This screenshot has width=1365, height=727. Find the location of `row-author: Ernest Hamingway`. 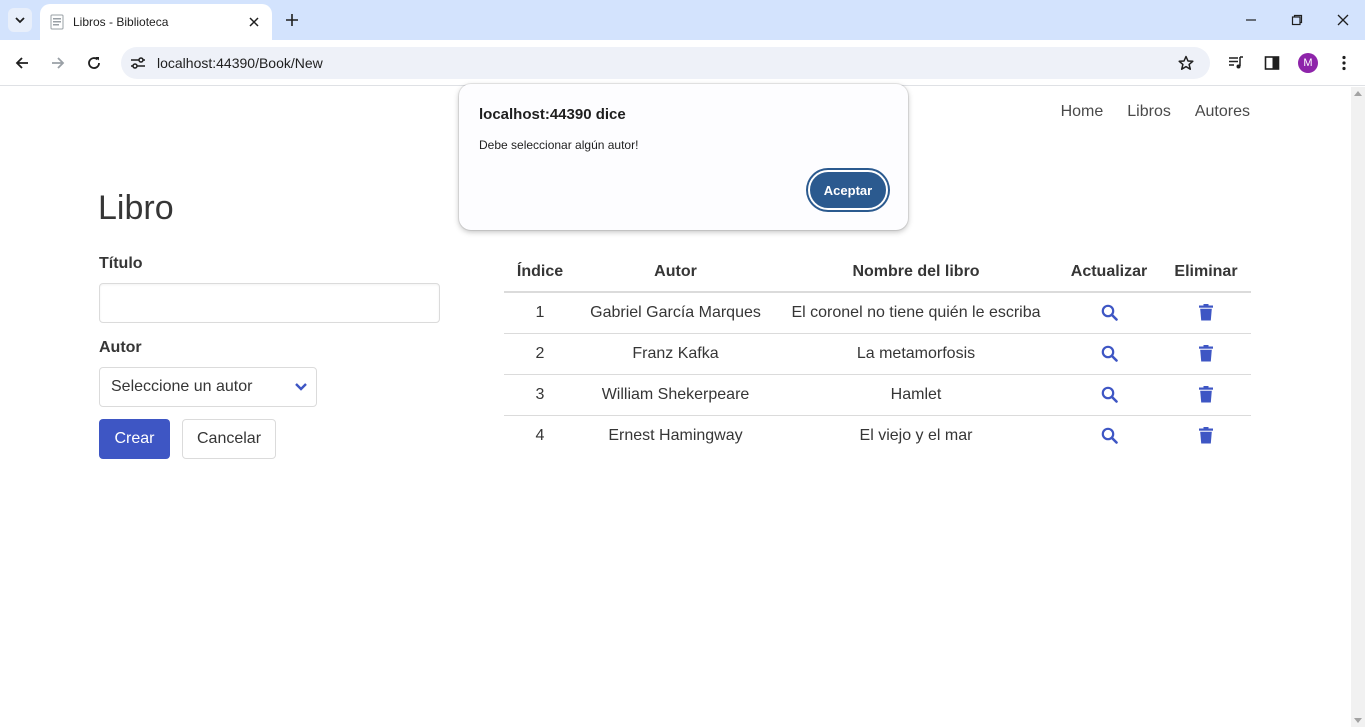

row-author: Ernest Hamingway is located at coordinates (675, 435).